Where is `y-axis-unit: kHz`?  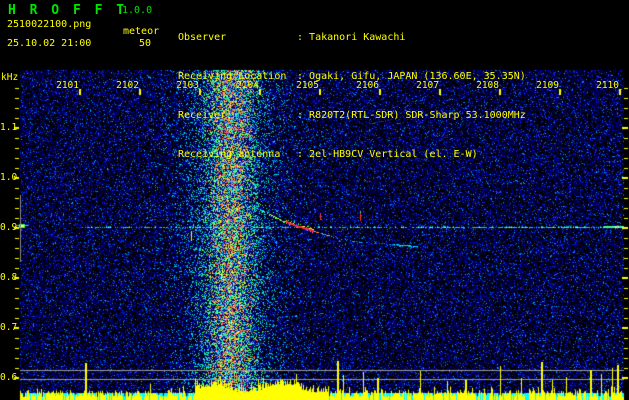 y-axis-unit: kHz is located at coordinates (10, 77).